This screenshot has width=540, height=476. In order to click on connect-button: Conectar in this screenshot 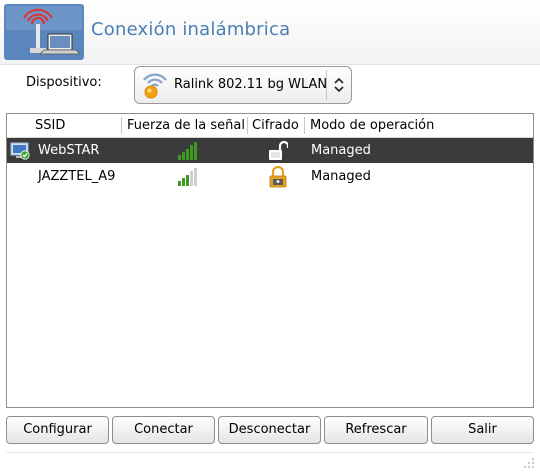, I will do `click(163, 430)`.